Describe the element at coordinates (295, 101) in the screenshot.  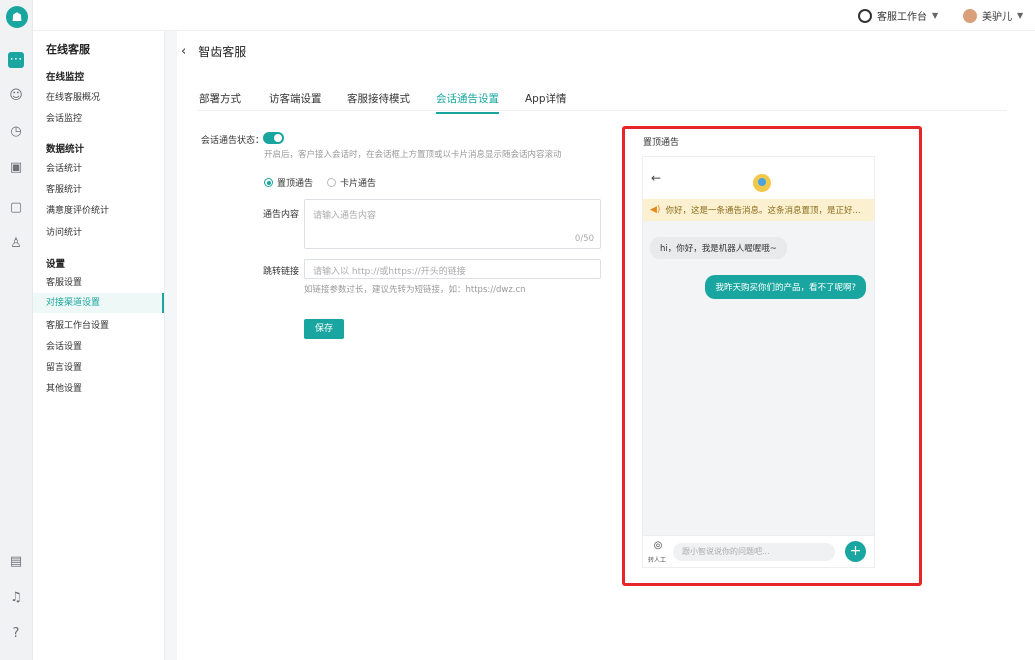
I see `tab-visitor-settings: 访客端设置` at that location.